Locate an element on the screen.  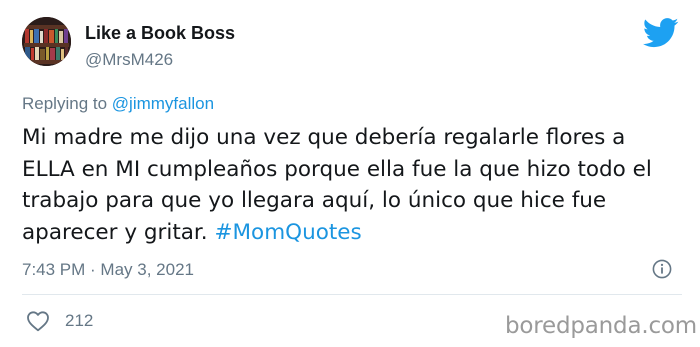
author-handle: @MrsM426 is located at coordinates (129, 60).